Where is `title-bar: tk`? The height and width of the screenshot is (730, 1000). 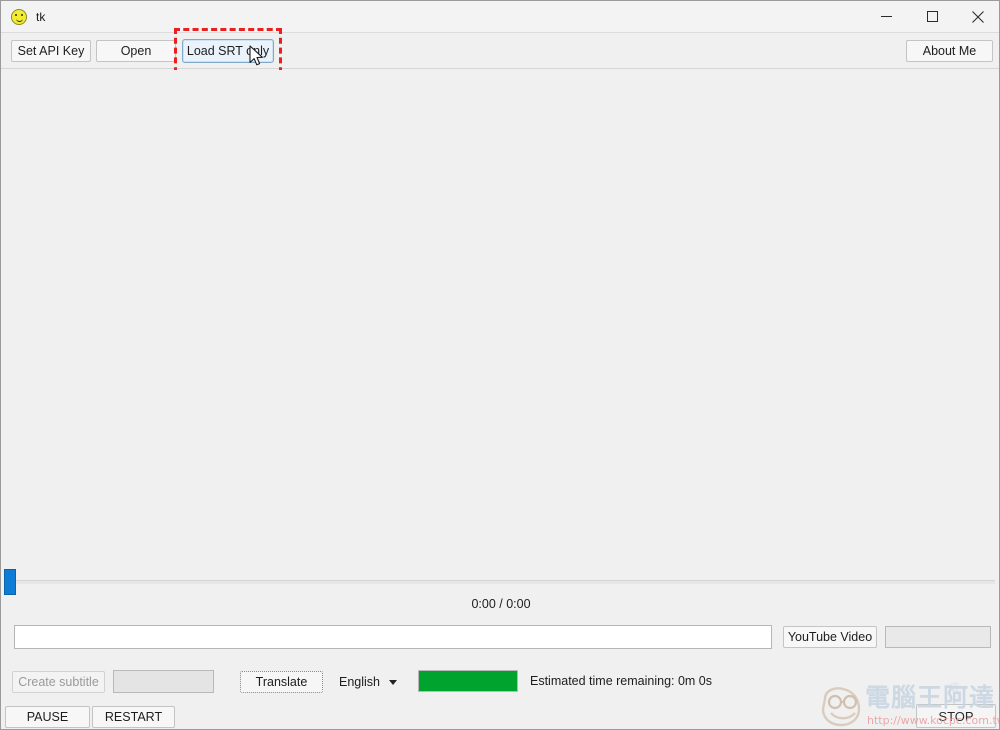
title-bar: tk is located at coordinates (500, 17).